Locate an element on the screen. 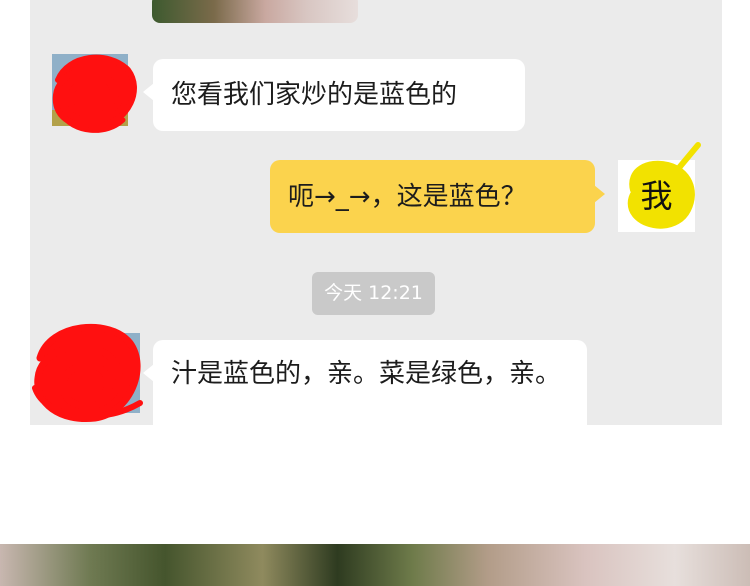 The image size is (750, 586). message-text: 呃→_→，这是蓝色？ is located at coordinates (407, 197).